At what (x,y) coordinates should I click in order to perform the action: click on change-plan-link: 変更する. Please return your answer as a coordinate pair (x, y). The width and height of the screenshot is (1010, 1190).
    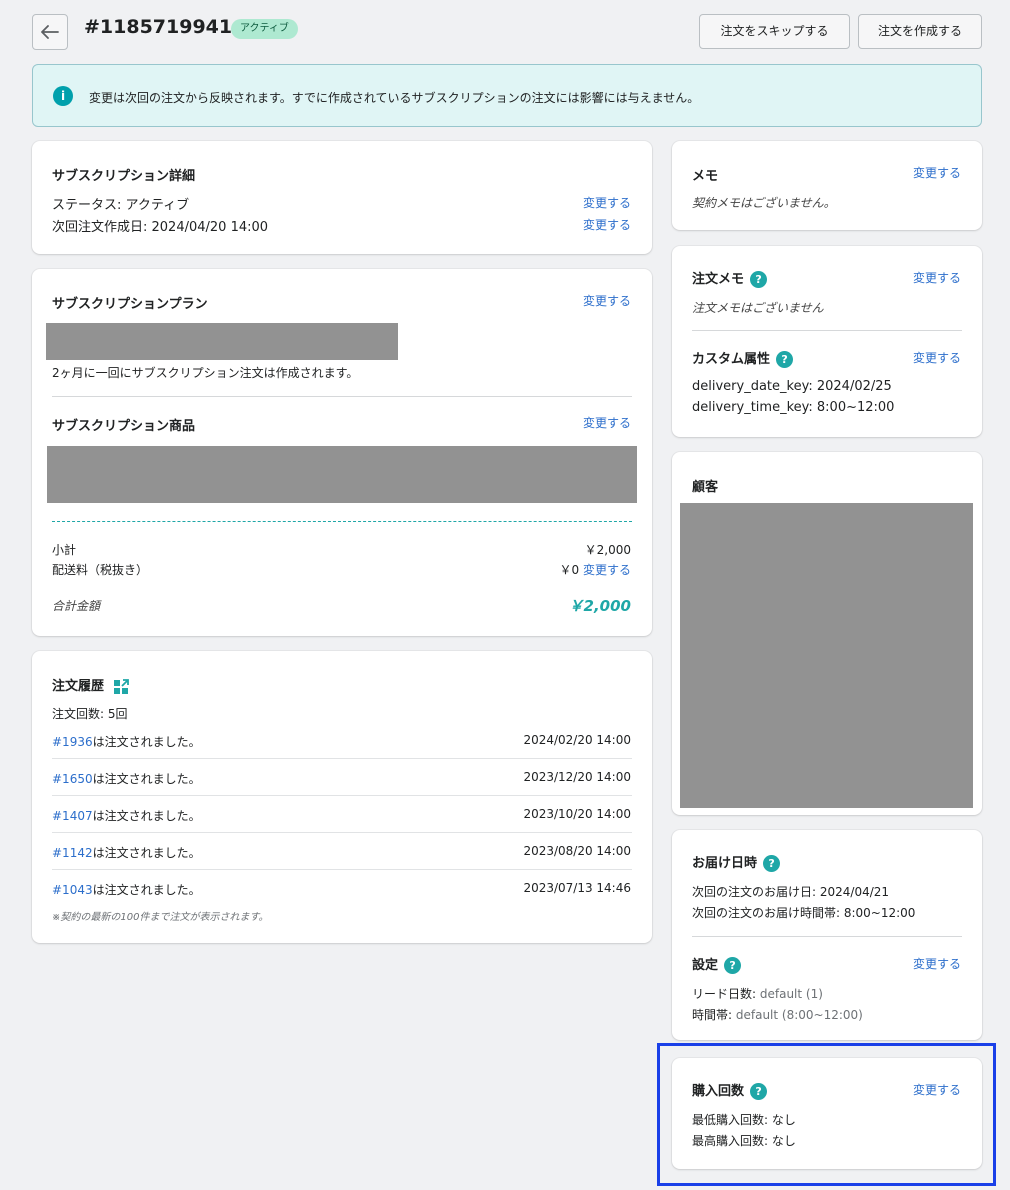
    Looking at the image, I should click on (607, 300).